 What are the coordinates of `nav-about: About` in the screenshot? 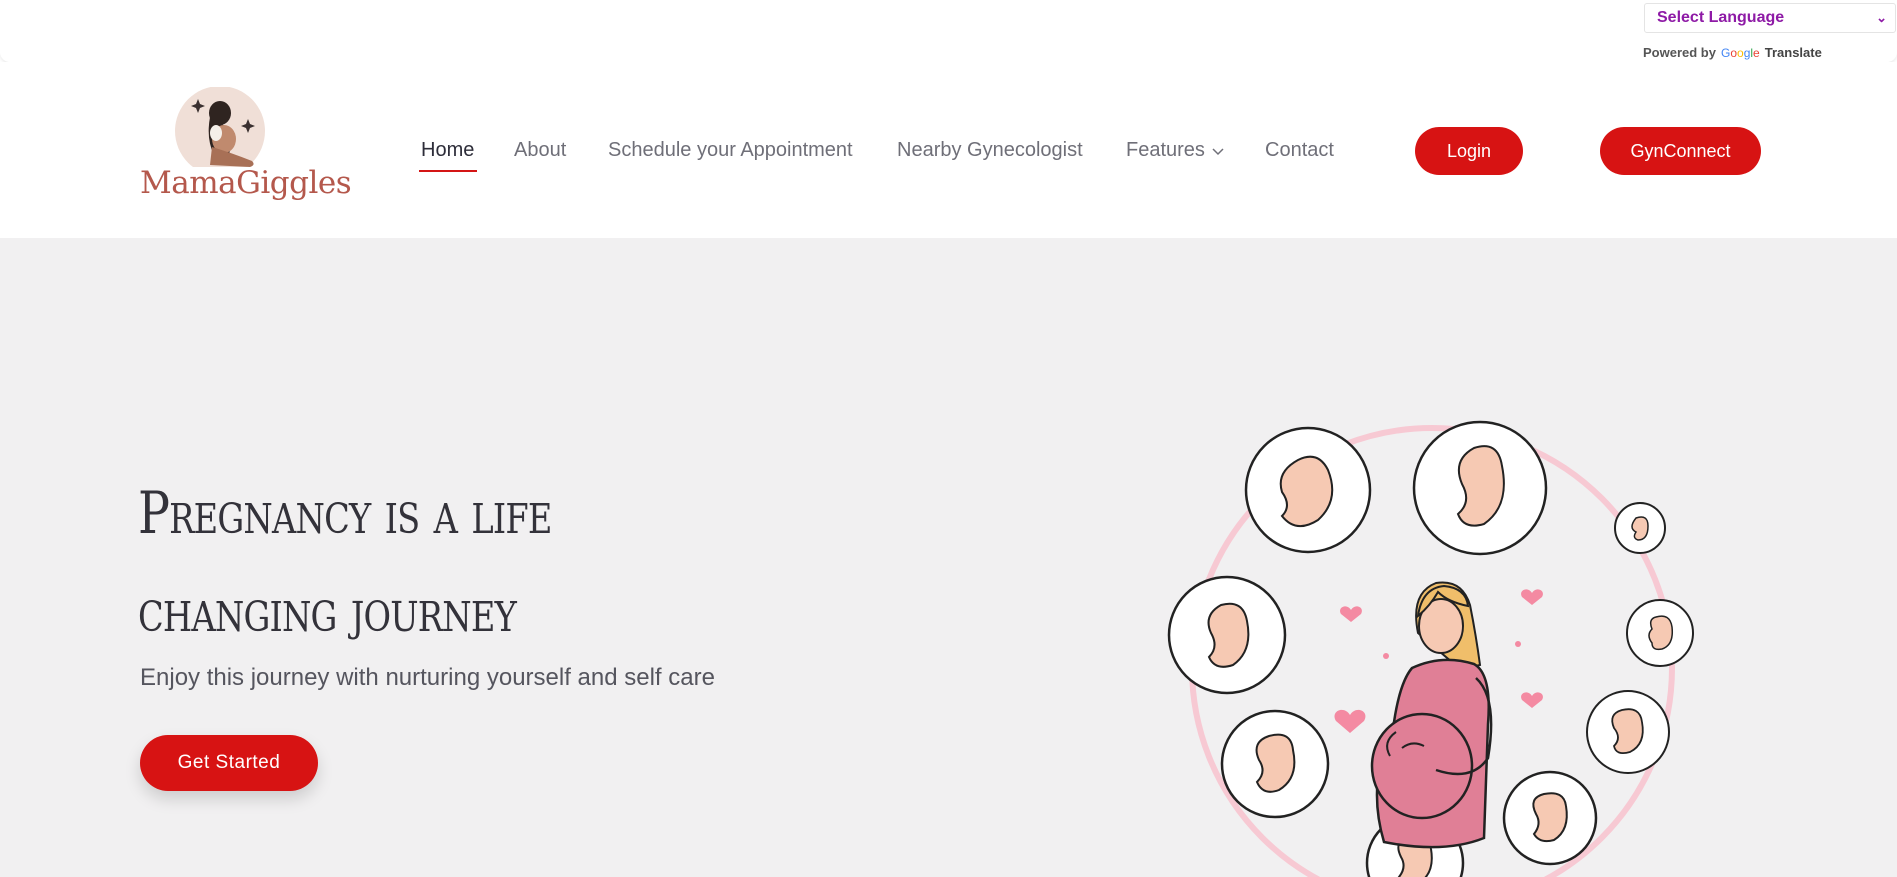 It's located at (540, 150).